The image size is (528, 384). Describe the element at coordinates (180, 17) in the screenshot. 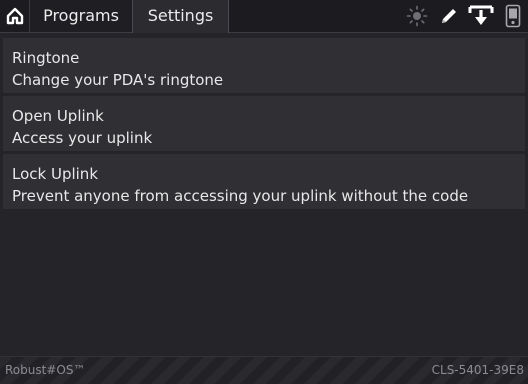

I see `tab-settings: Settings` at that location.